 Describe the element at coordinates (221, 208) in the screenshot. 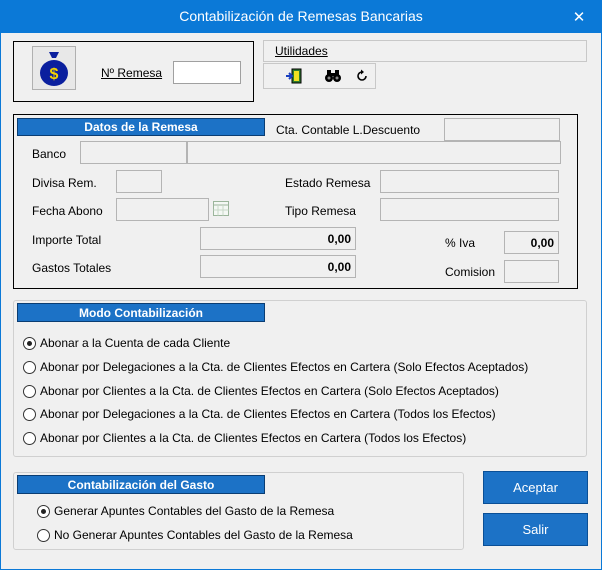

I see `calendar-icon` at that location.